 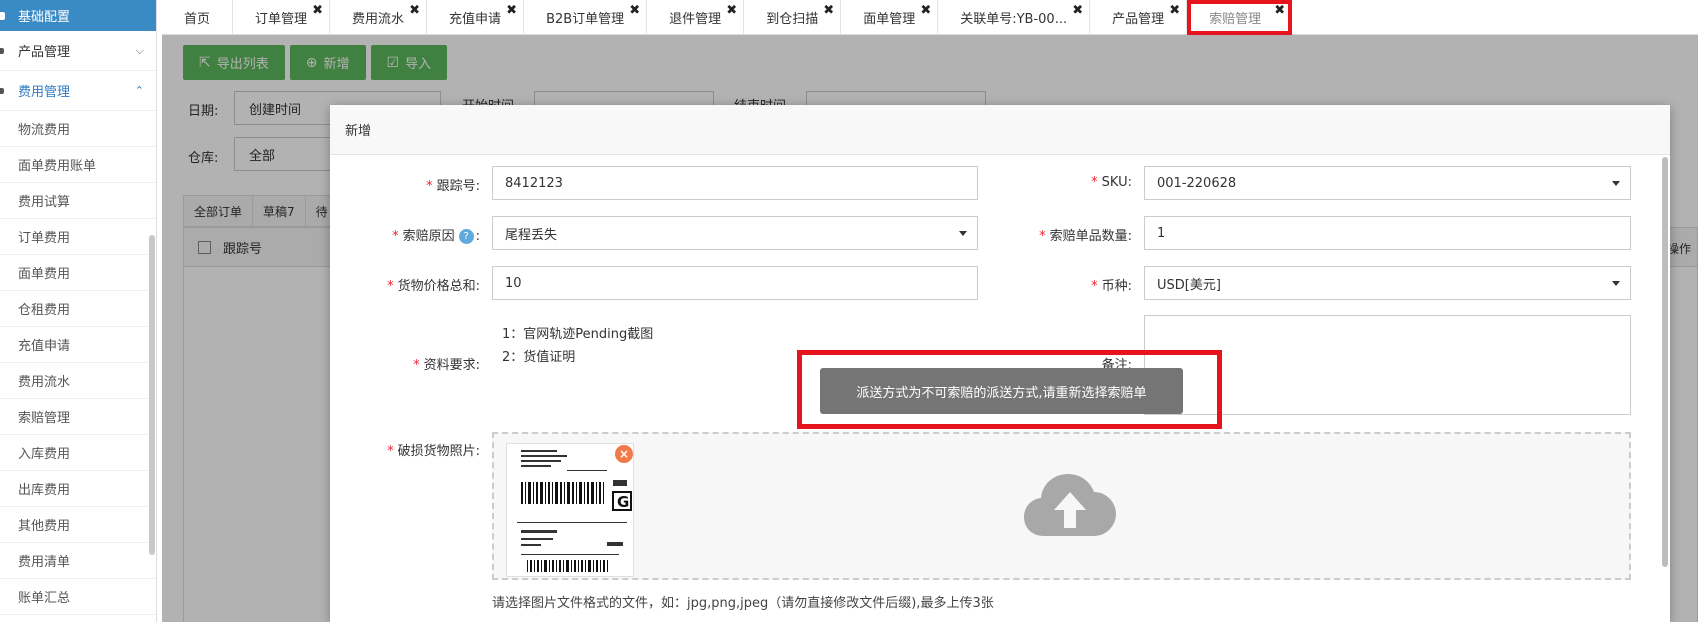 I want to click on tab-products: 产品管理 ✖, so click(x=1139, y=17).